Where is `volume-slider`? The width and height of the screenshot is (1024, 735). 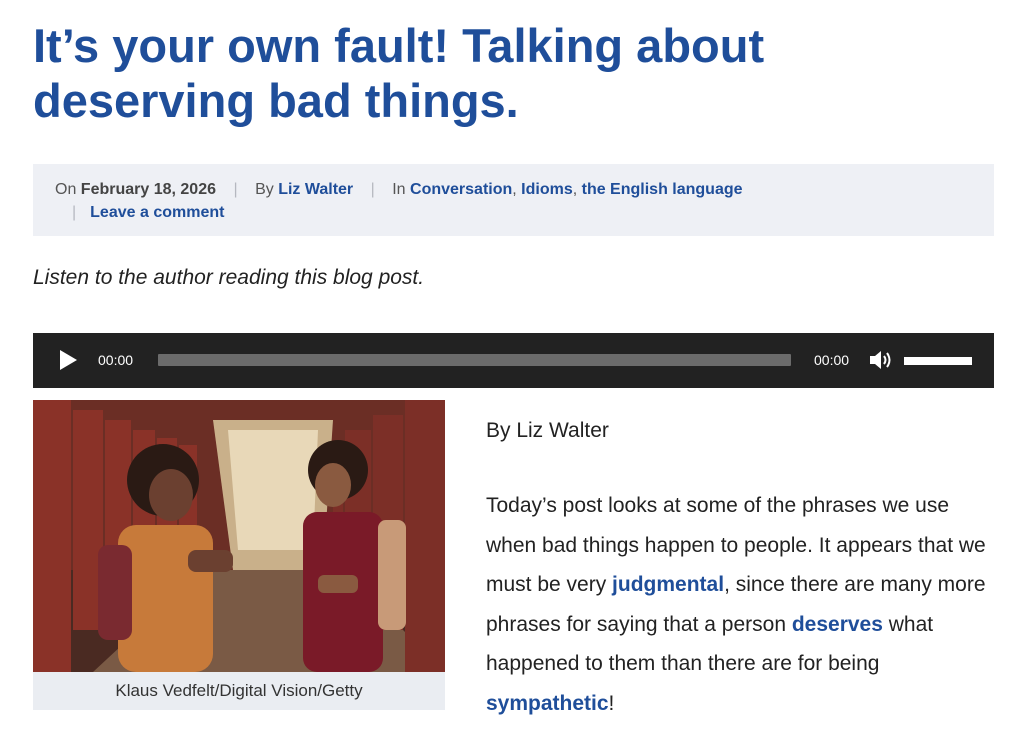 volume-slider is located at coordinates (938, 361).